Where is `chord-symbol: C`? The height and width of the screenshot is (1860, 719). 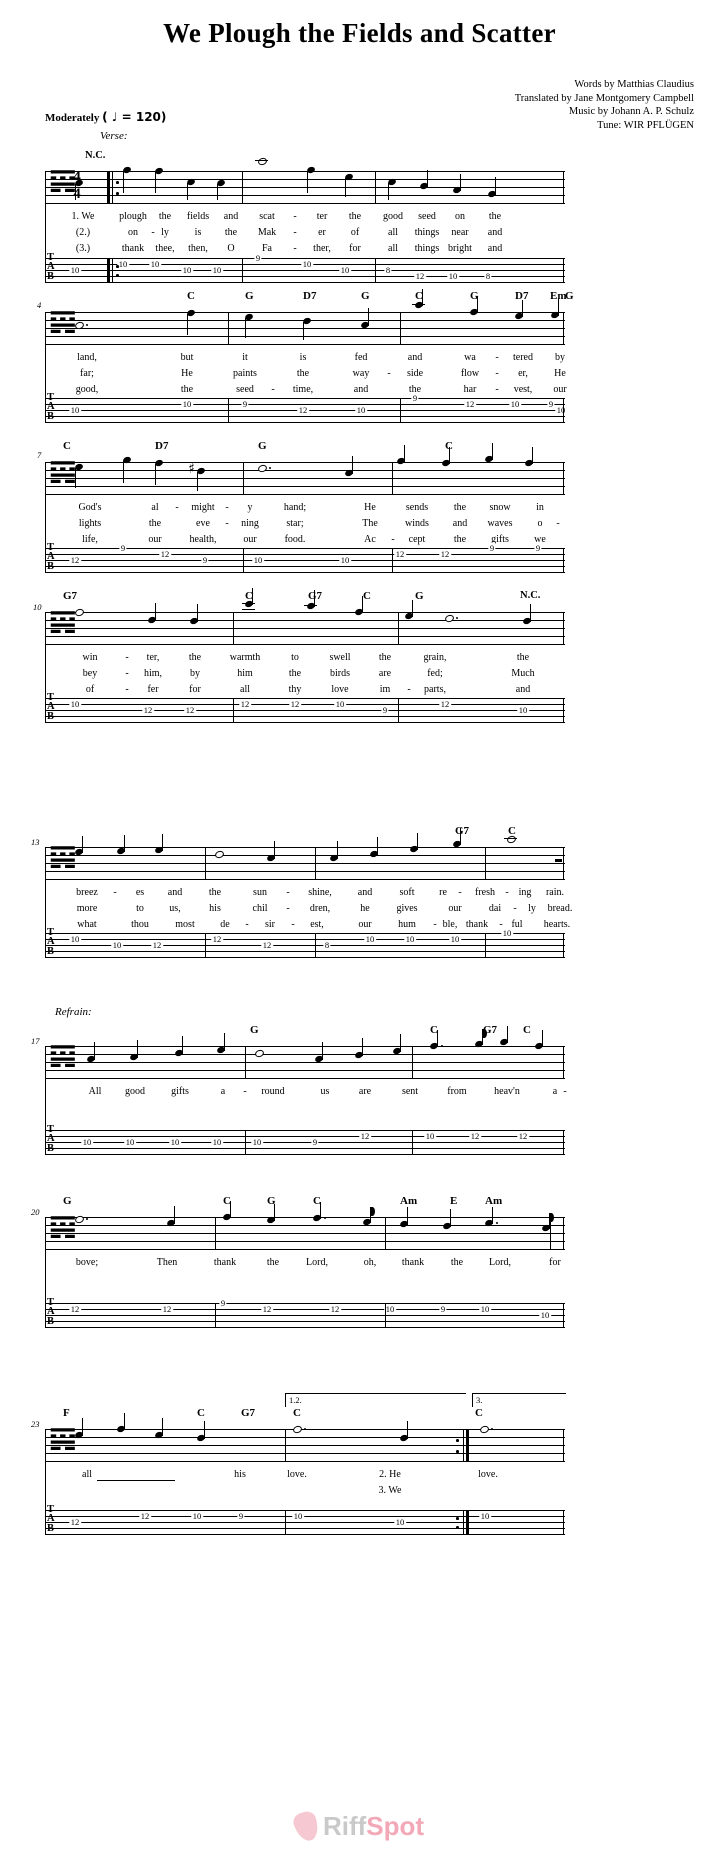
chord-symbol: C is located at coordinates (201, 1413).